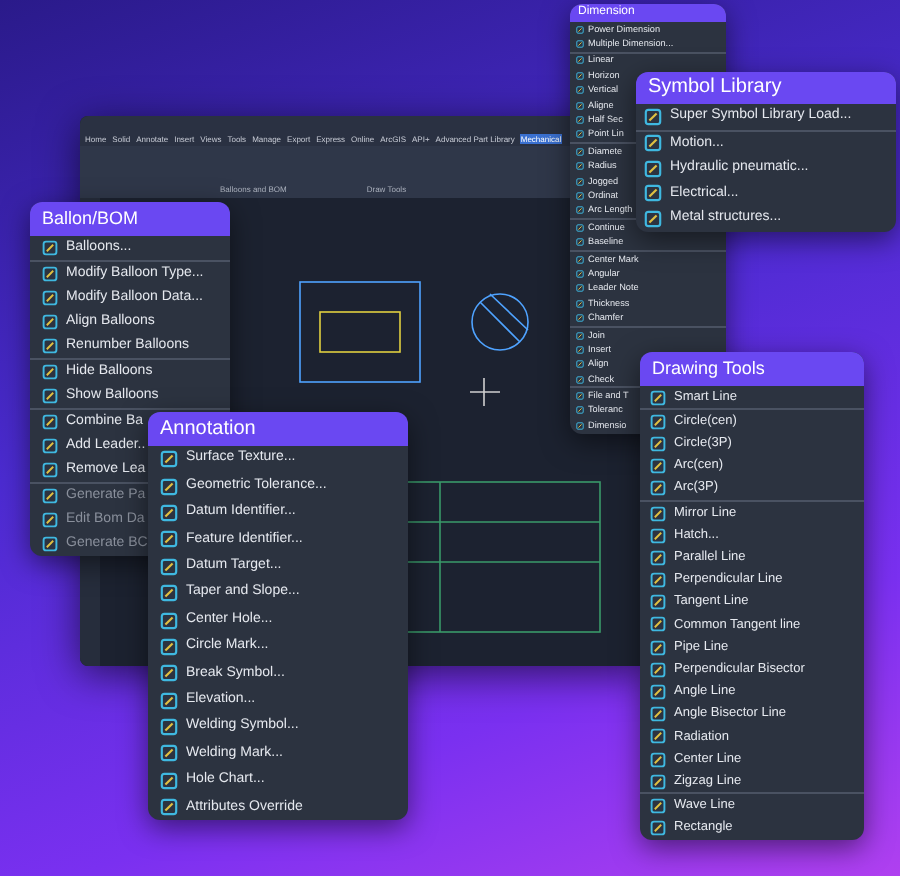 Image resolution: width=900 pixels, height=876 pixels. Describe the element at coordinates (130, 219) in the screenshot. I see `menu-title: Ballon/BOM` at that location.